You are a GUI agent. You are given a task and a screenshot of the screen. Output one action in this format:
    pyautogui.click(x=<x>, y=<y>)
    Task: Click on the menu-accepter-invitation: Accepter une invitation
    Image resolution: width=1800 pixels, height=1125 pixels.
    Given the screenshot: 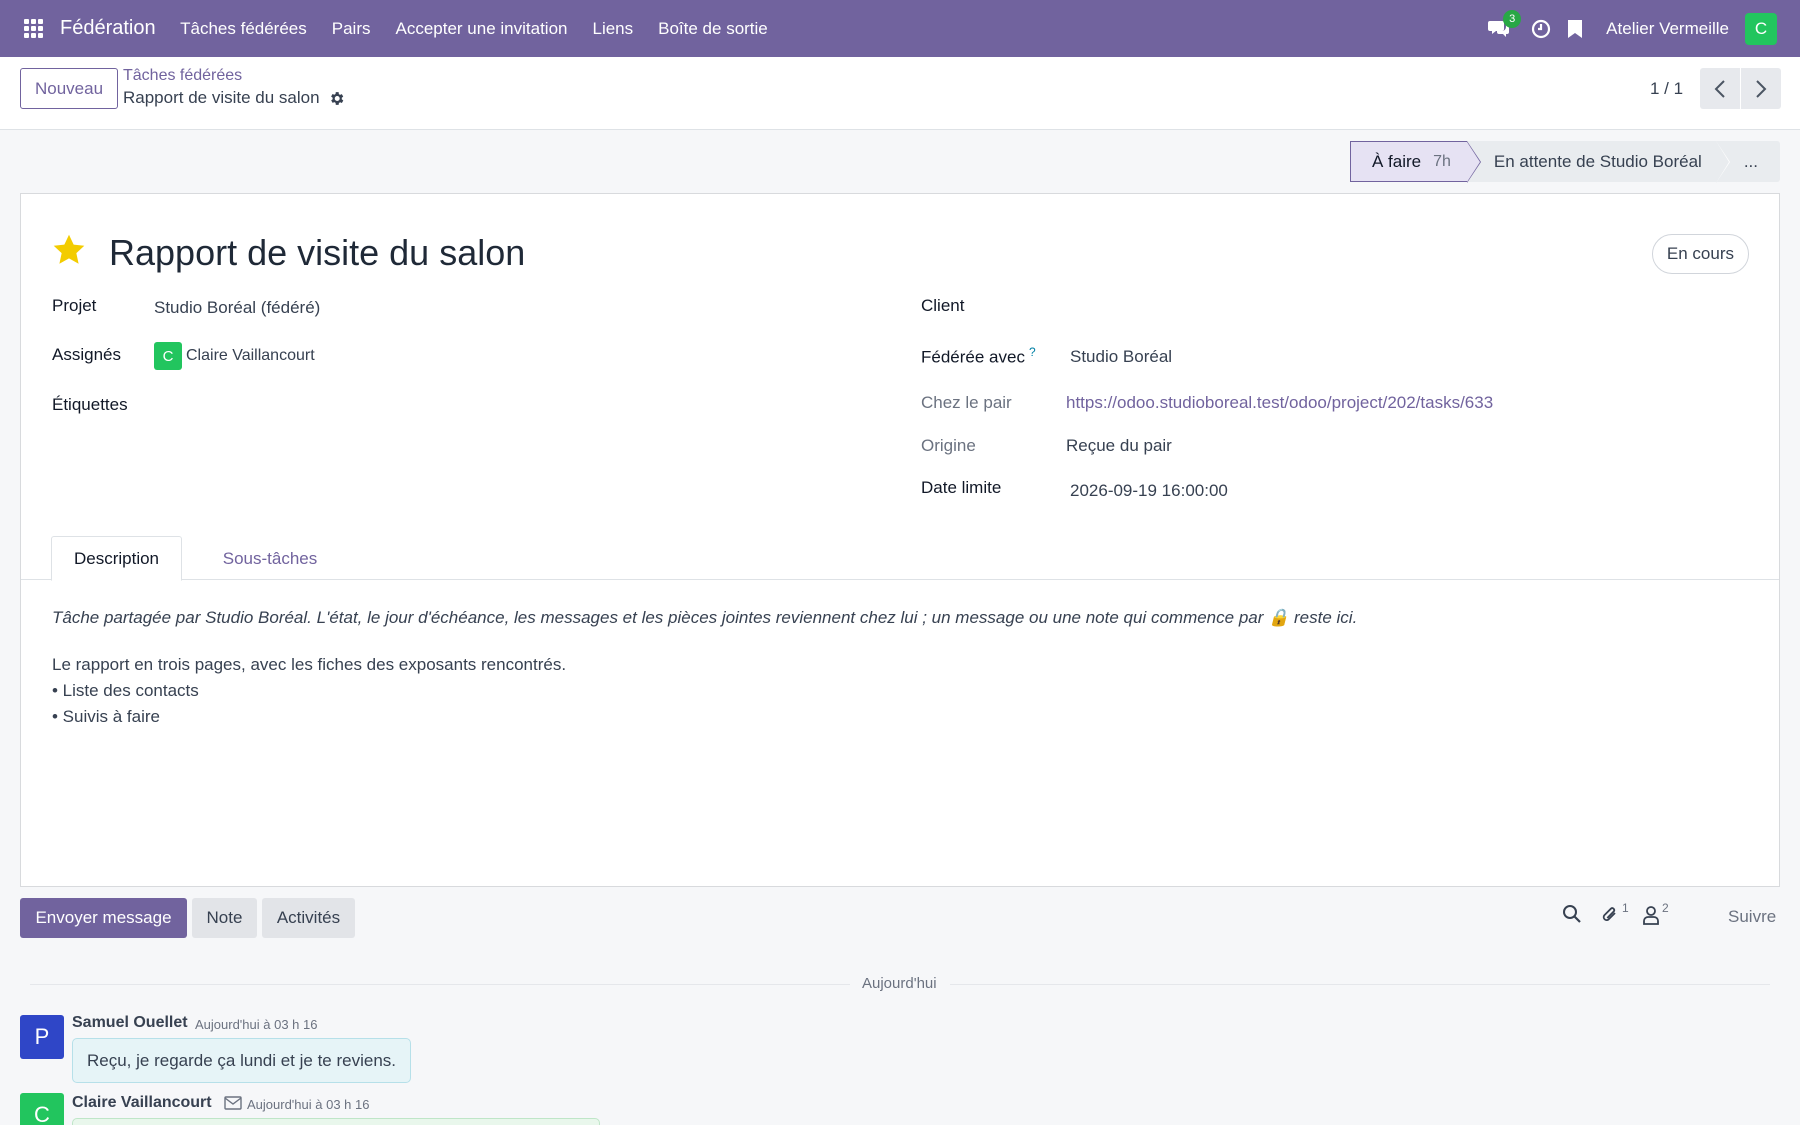 What is the action you would take?
    pyautogui.click(x=481, y=28)
    